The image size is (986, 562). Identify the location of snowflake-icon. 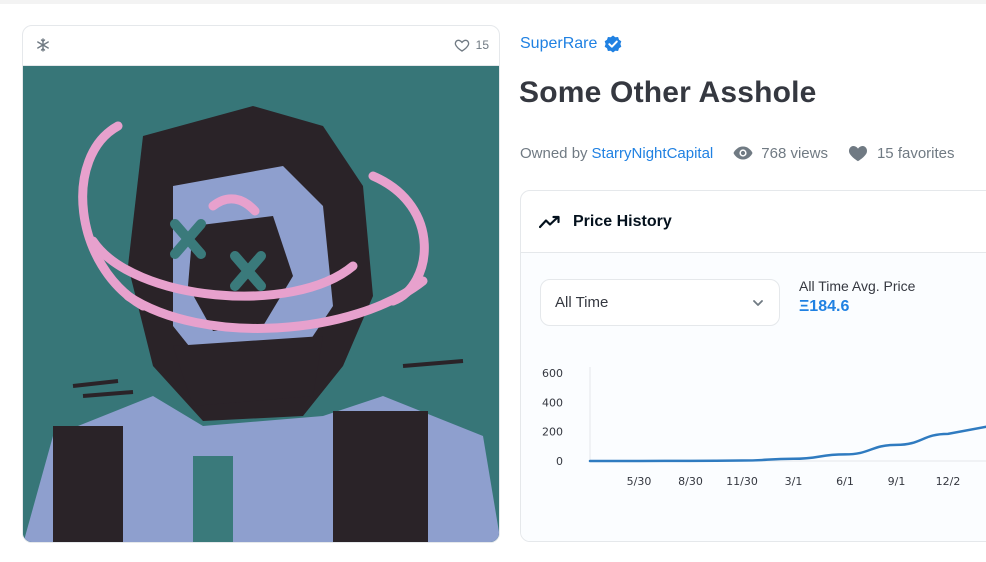
(43, 45).